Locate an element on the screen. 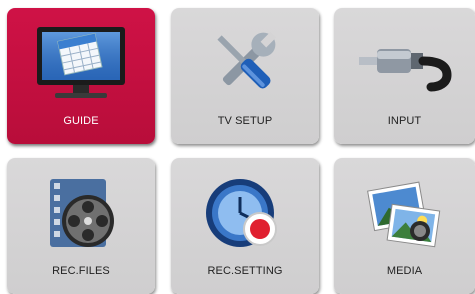  tv-guide-icon is located at coordinates (81, 63).